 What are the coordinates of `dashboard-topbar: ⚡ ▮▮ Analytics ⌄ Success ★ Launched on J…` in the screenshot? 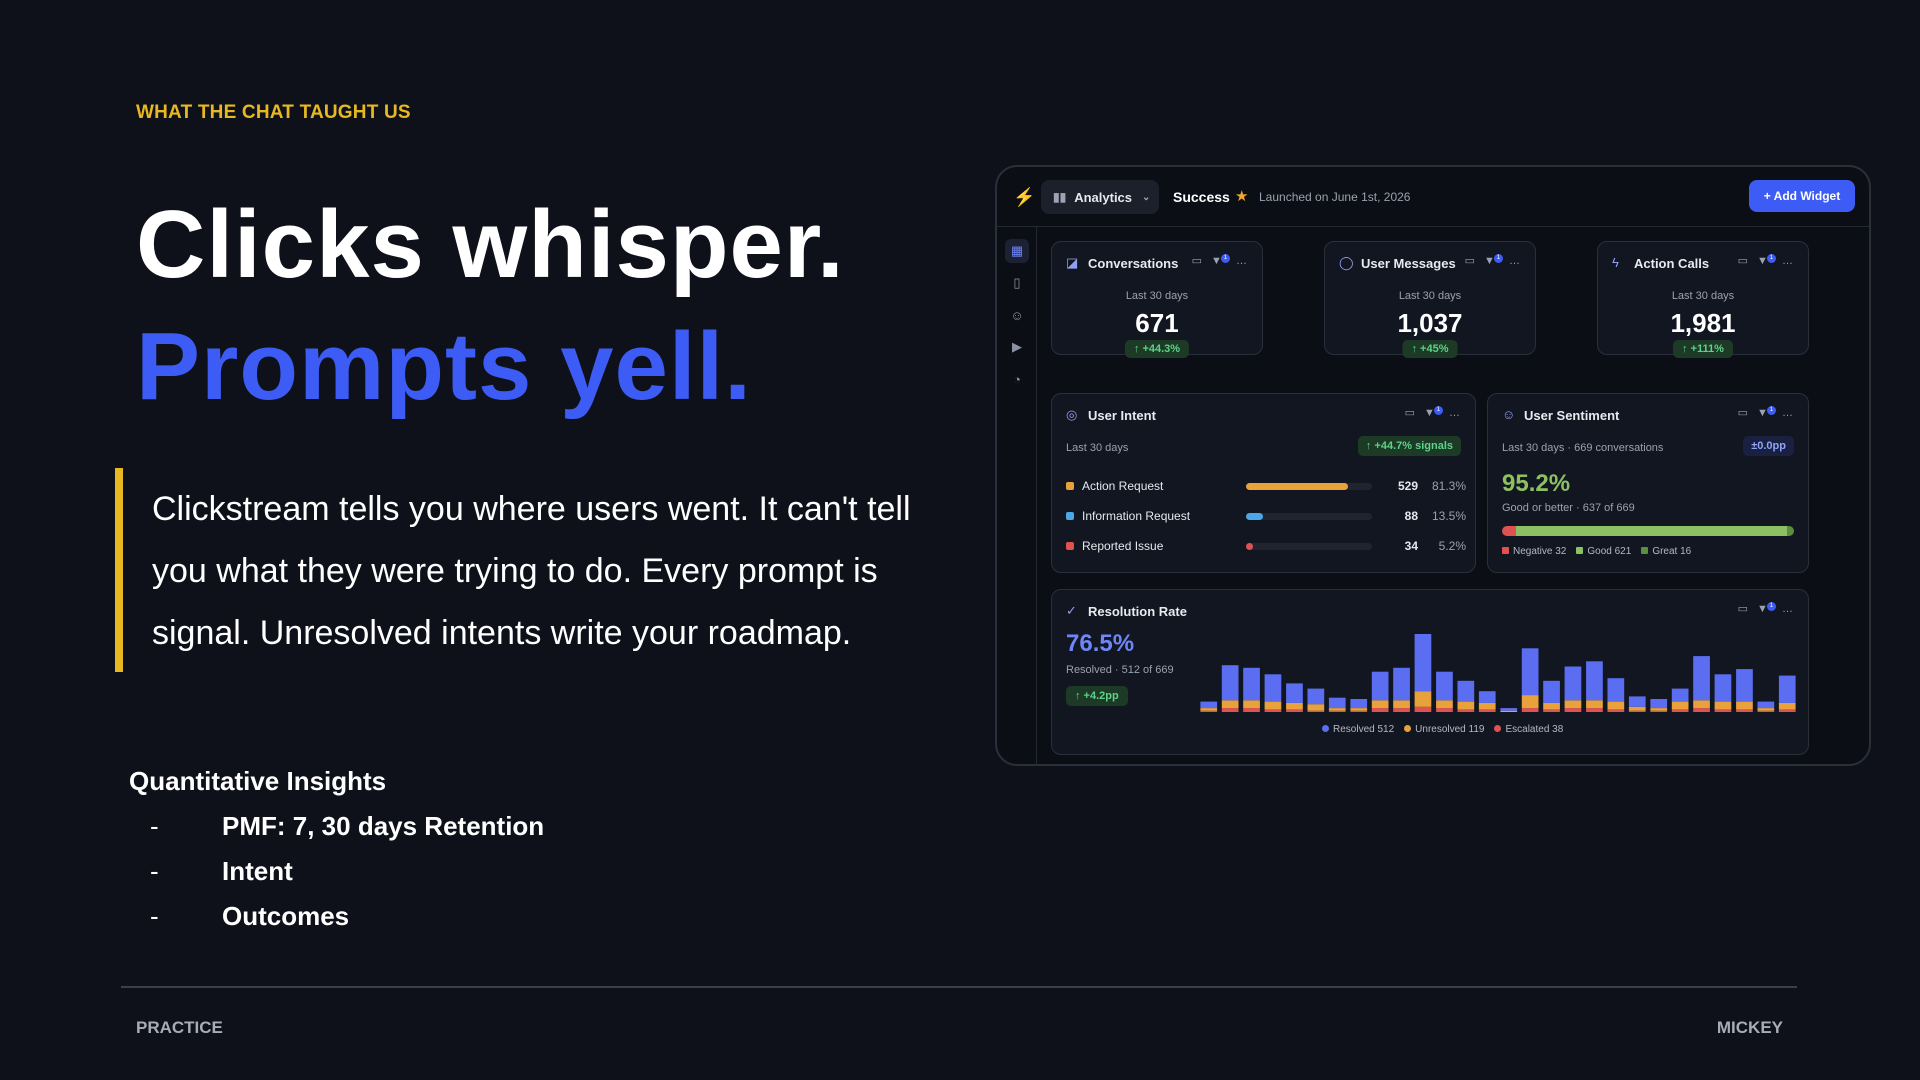 It's located at (1433, 197).